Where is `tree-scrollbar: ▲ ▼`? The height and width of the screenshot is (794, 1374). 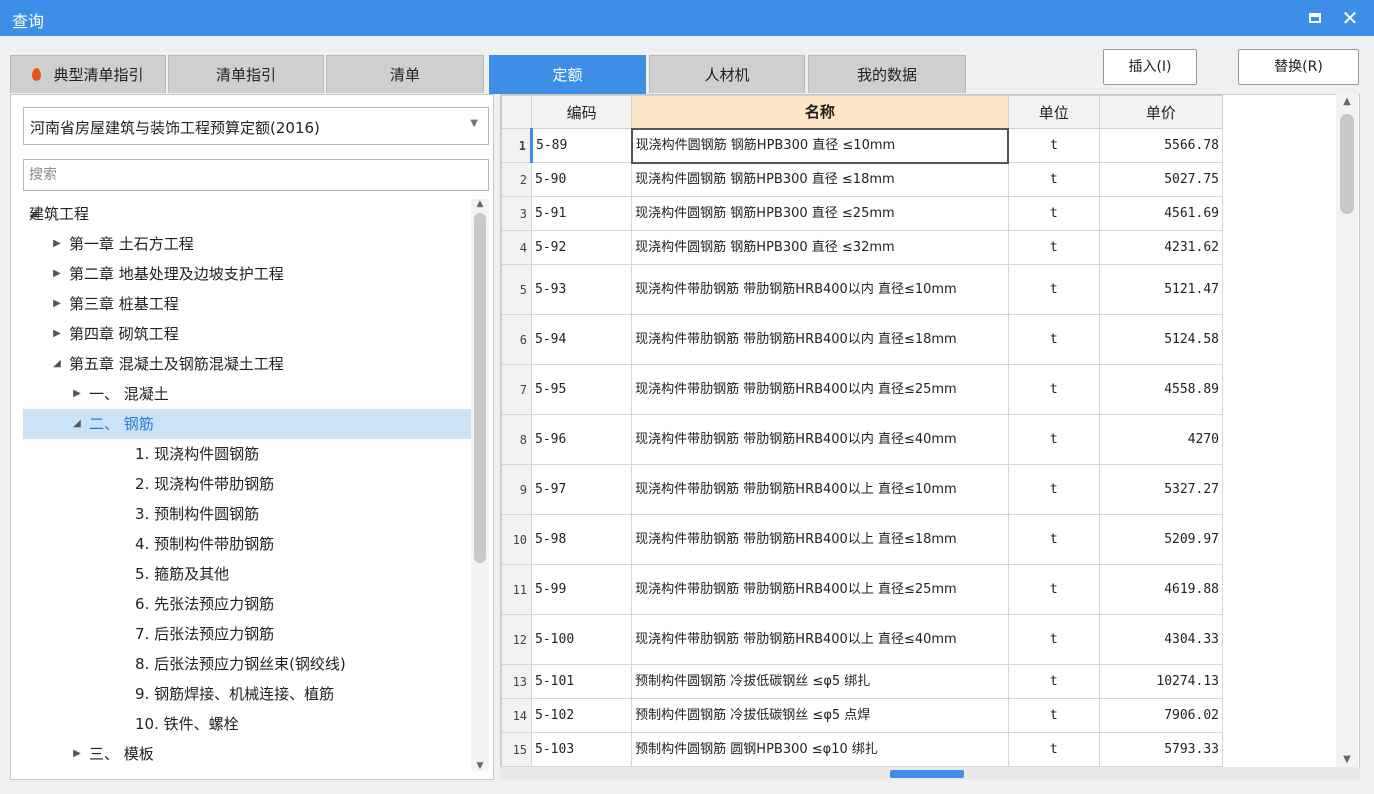
tree-scrollbar: ▲ ▼ is located at coordinates (480, 485).